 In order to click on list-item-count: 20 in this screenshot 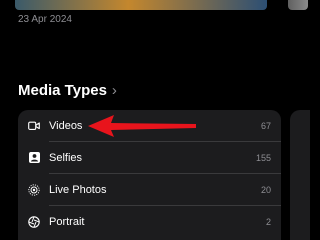, I will do `click(265, 189)`.